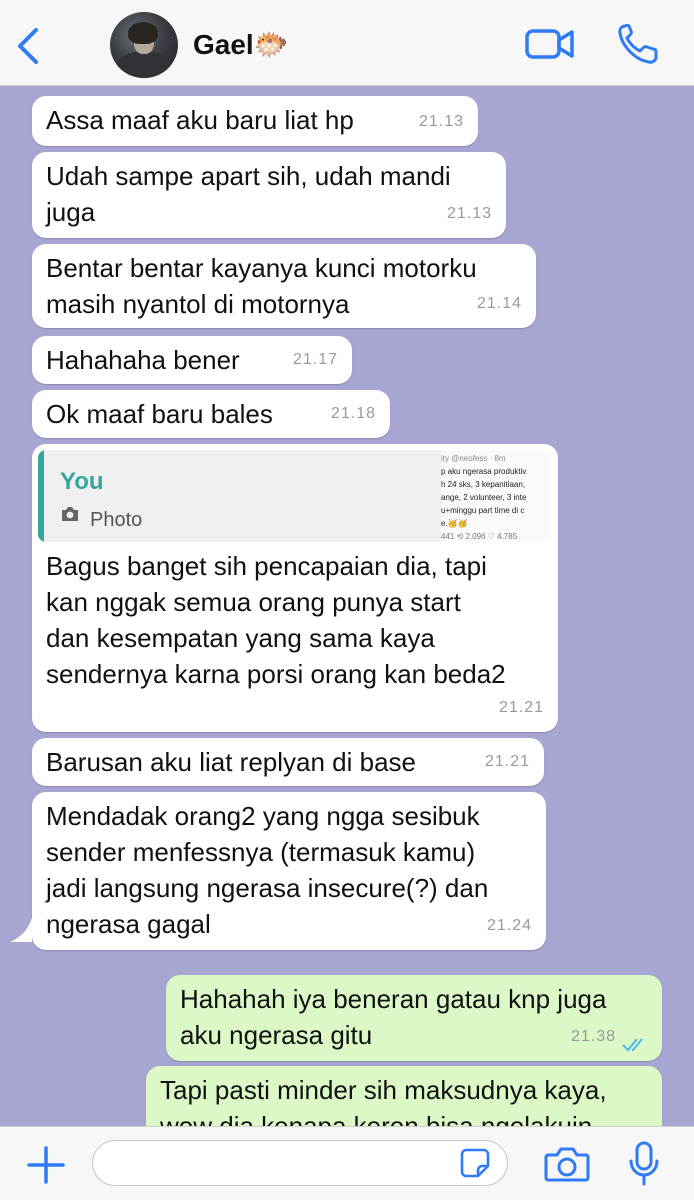  What do you see at coordinates (638, 44) in the screenshot?
I see `phone-icon` at bounding box center [638, 44].